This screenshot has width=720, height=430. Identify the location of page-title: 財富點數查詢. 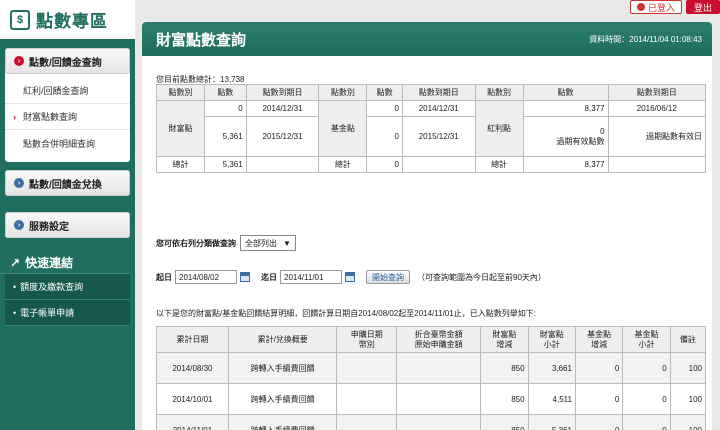
(201, 40).